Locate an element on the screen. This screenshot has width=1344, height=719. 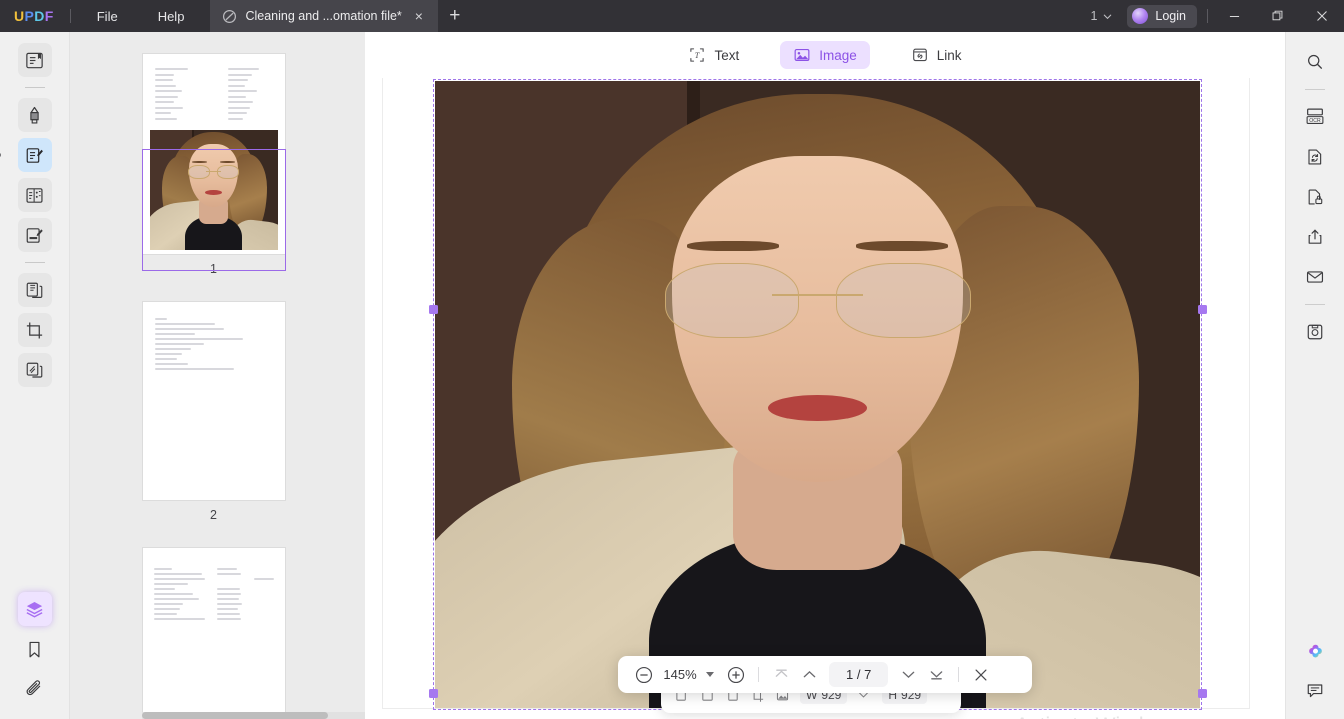
tab-title: Cleaning and ...omation file* is located at coordinates (323, 16).